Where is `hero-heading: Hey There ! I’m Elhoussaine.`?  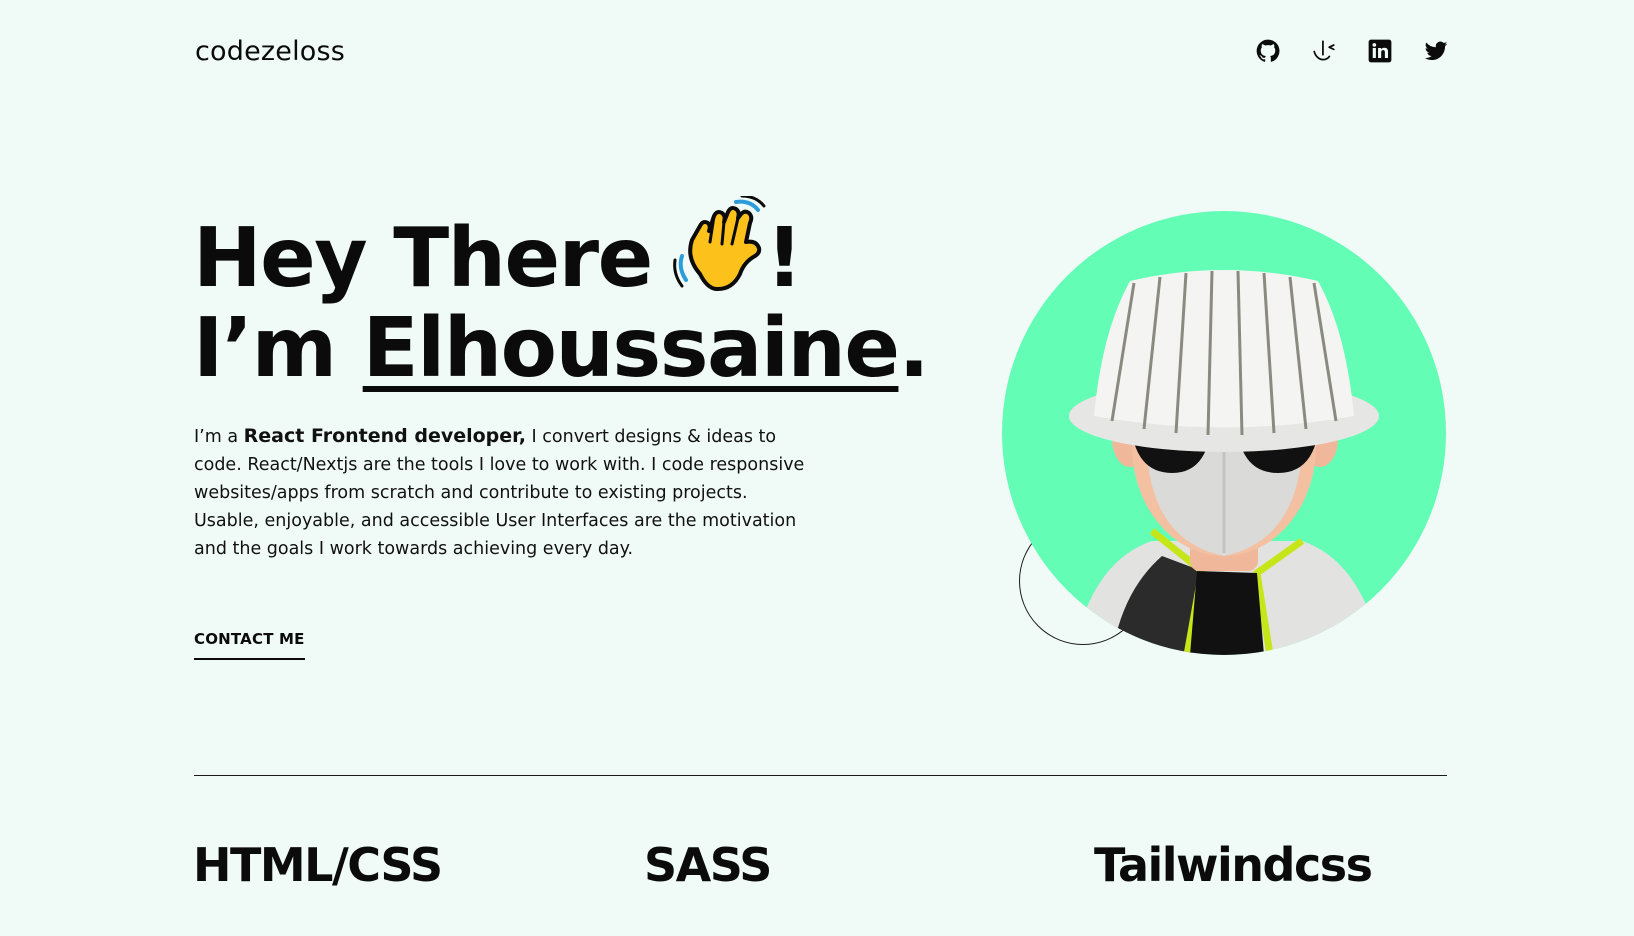 hero-heading: Hey There ! I’m Elhoussaine. is located at coordinates (561, 296).